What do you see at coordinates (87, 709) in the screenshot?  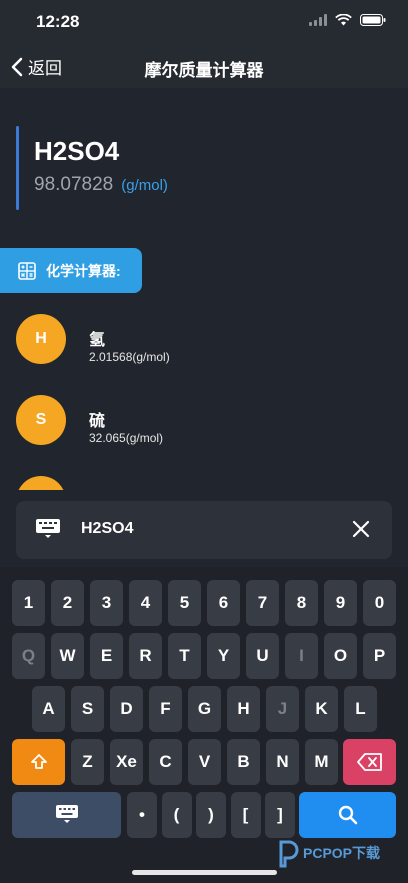 I see `key-s: S` at bounding box center [87, 709].